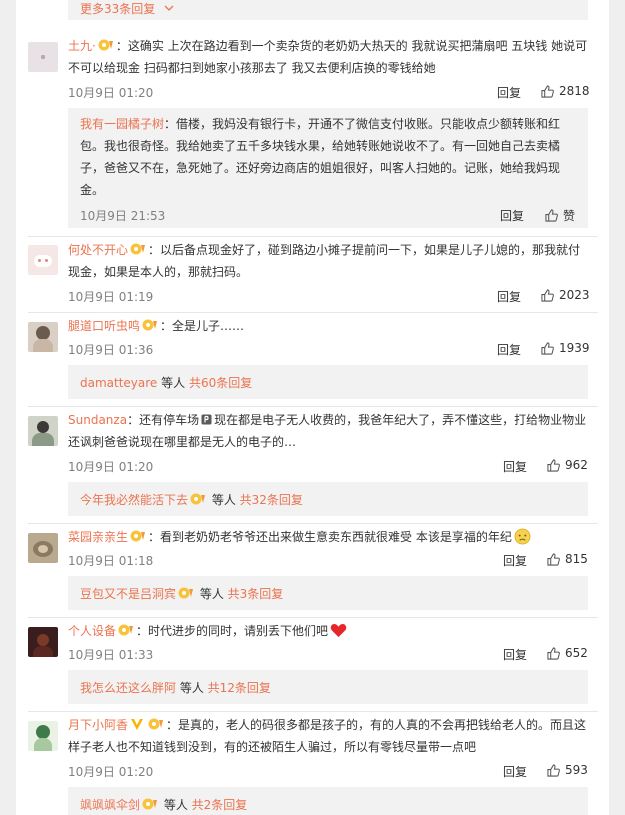 This screenshot has width=625, height=815. What do you see at coordinates (574, 295) in the screenshot?
I see `like-count: 2023` at bounding box center [574, 295].